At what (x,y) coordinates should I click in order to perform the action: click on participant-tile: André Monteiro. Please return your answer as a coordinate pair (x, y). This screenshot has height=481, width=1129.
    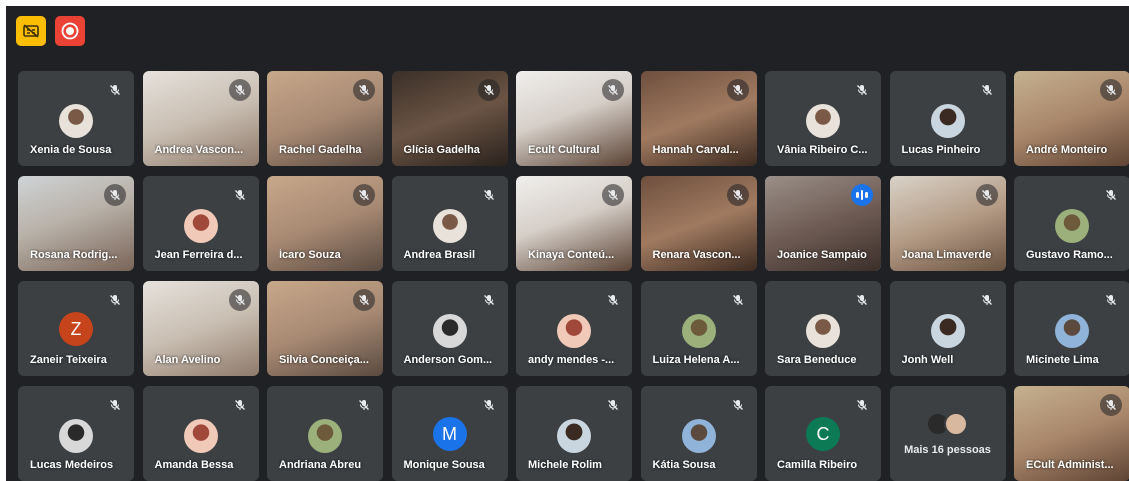
    Looking at the image, I should click on (1071, 118).